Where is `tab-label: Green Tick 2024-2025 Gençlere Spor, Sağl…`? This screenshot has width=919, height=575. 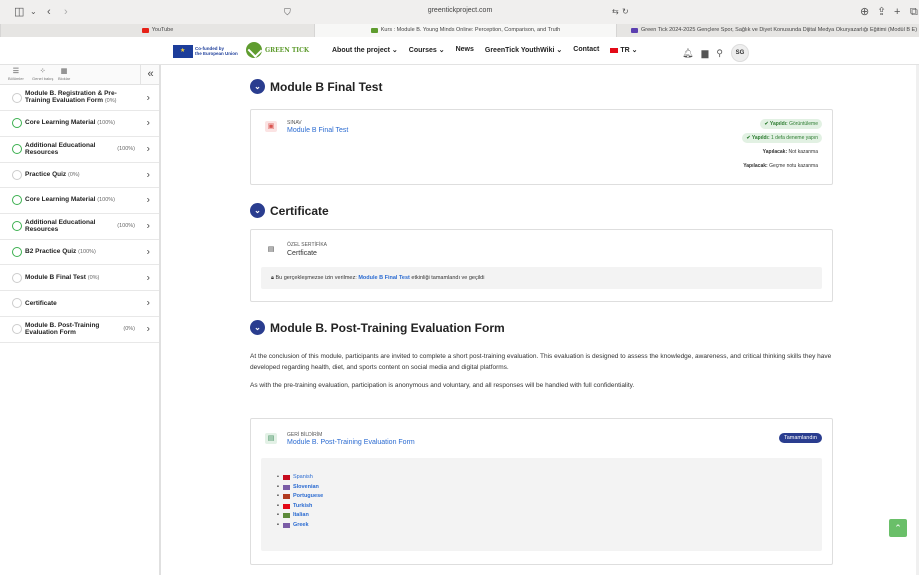
tab-label: Green Tick 2024-2025 Gençlere Spor, Sağl… is located at coordinates (779, 30).